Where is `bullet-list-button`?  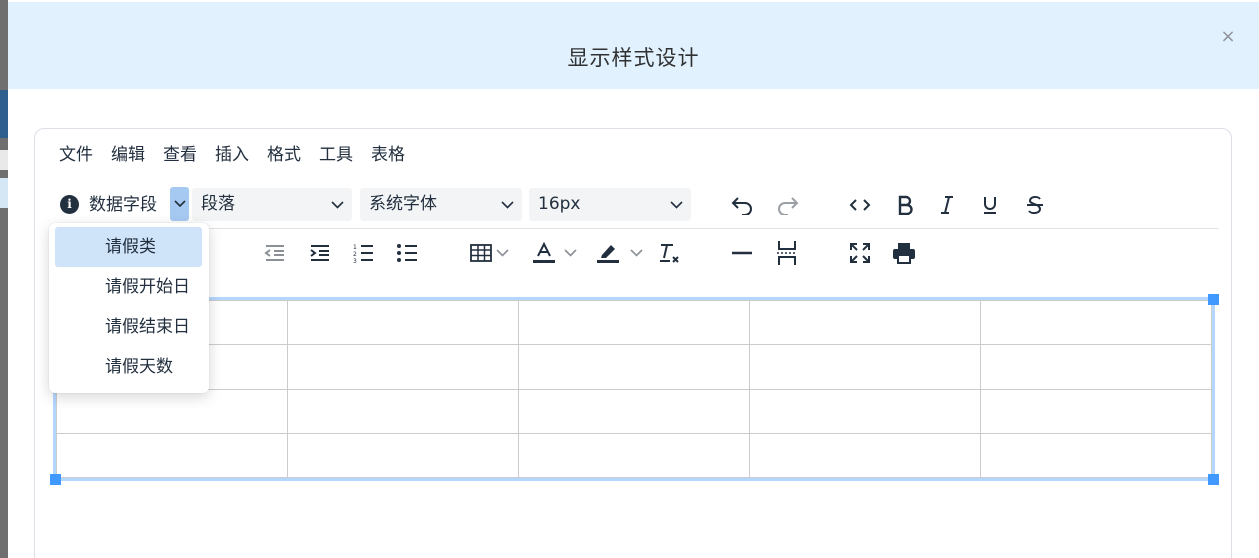 bullet-list-button is located at coordinates (407, 253).